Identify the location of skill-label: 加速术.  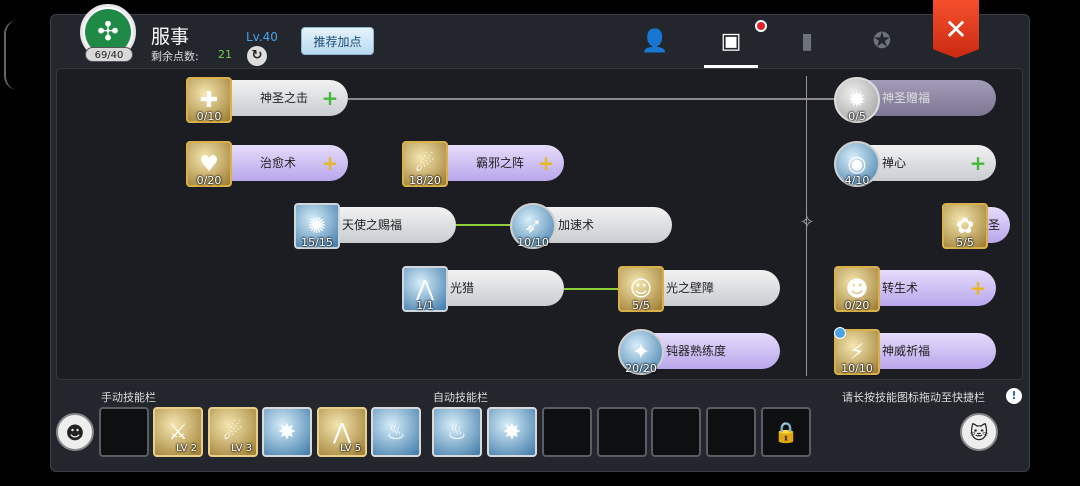
(576, 225).